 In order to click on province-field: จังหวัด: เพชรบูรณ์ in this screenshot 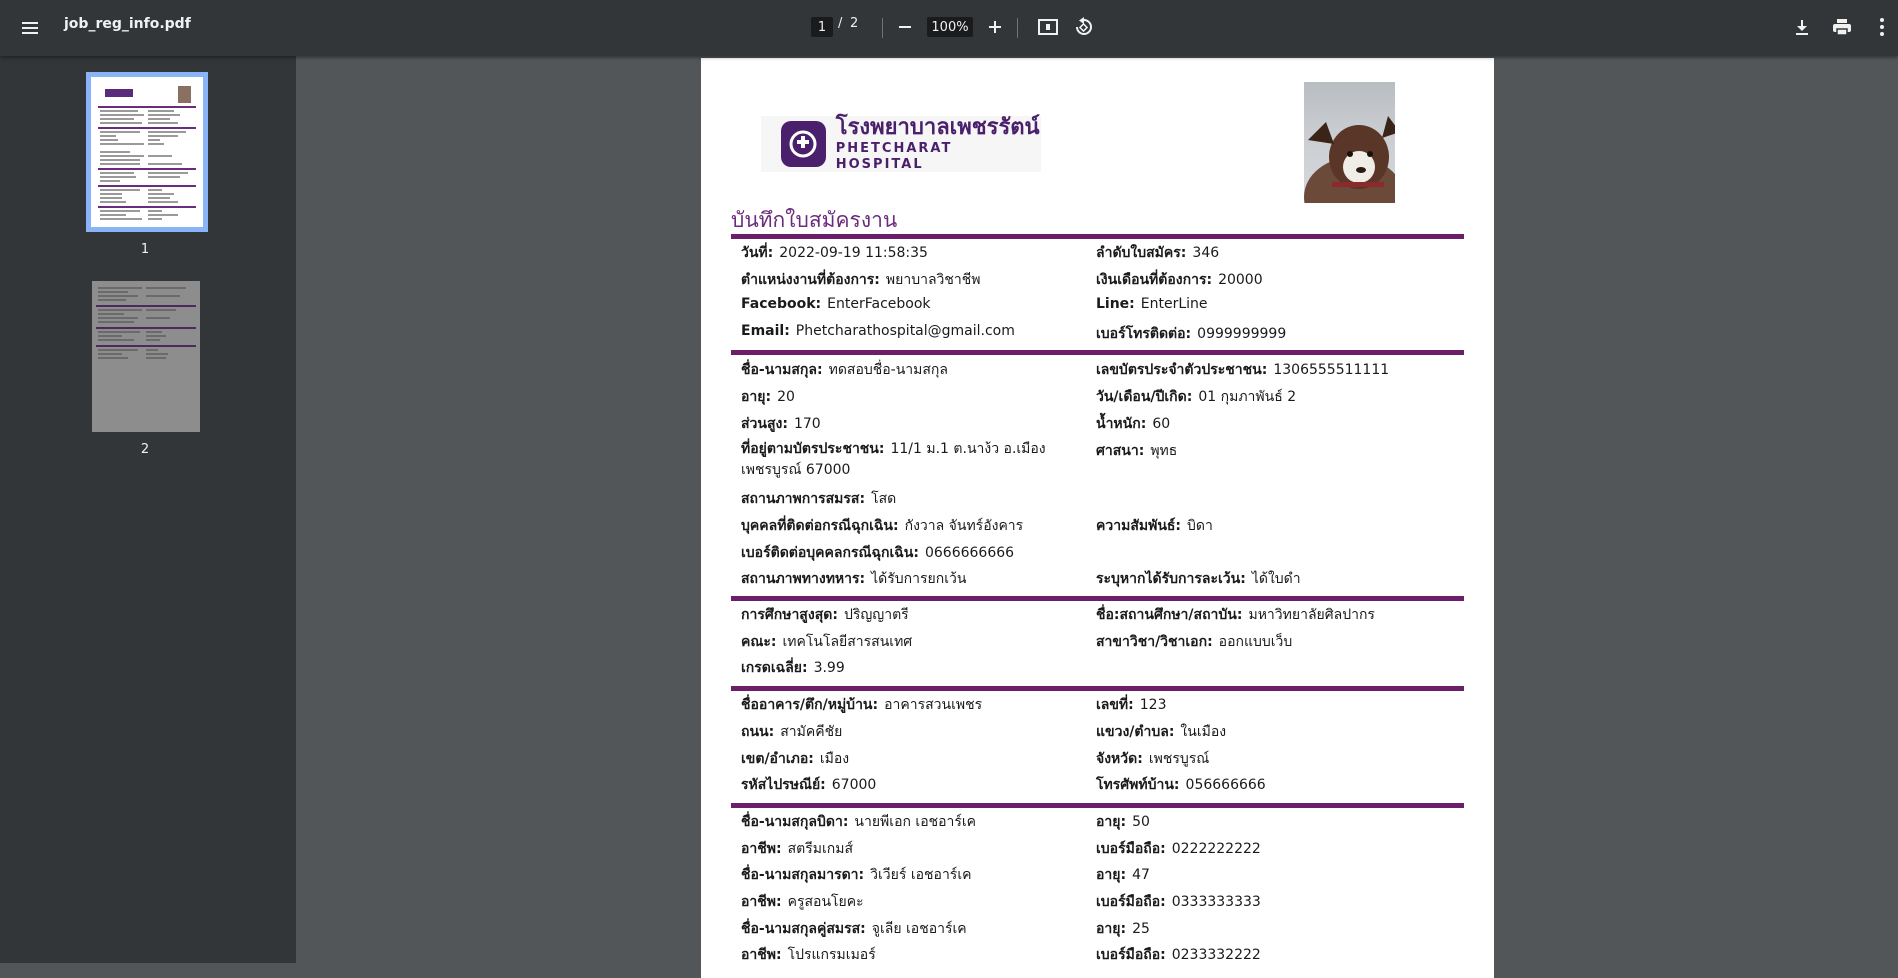, I will do `click(1153, 759)`.